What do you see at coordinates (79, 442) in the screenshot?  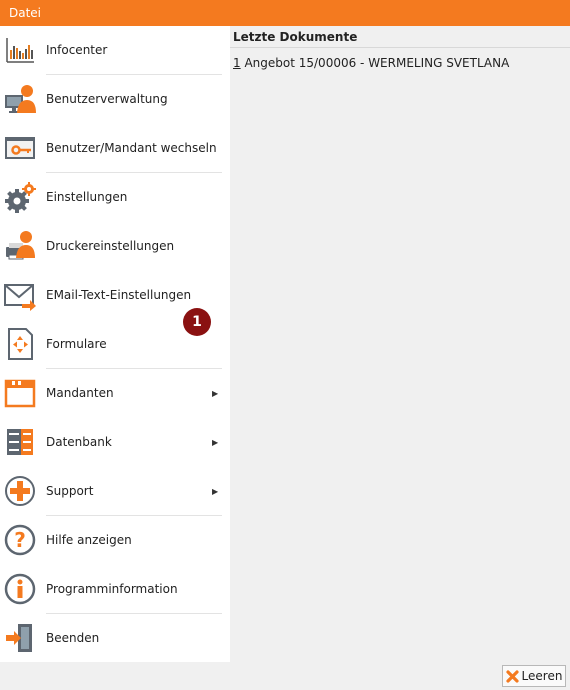 I see `menu-item-label: Datenbank` at bounding box center [79, 442].